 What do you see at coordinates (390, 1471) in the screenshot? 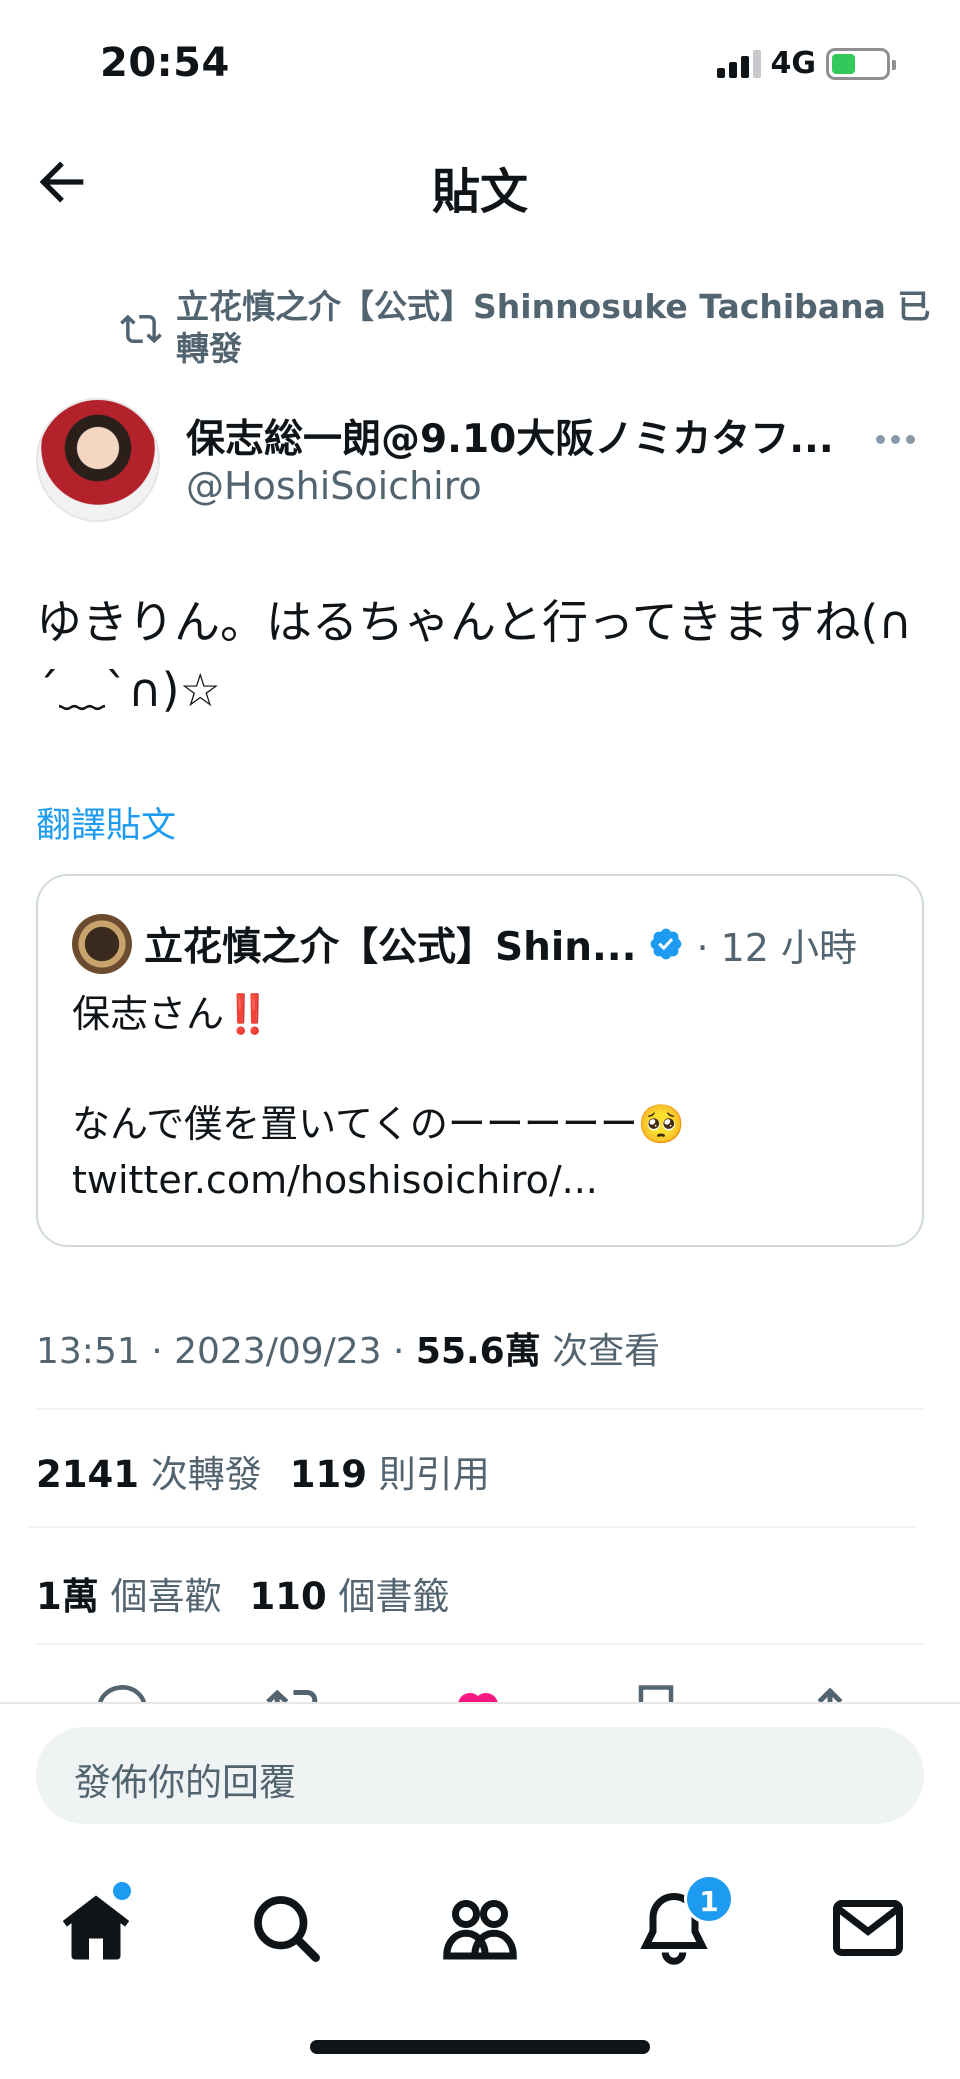
I see `quotes-stat: 119 則引用` at bounding box center [390, 1471].